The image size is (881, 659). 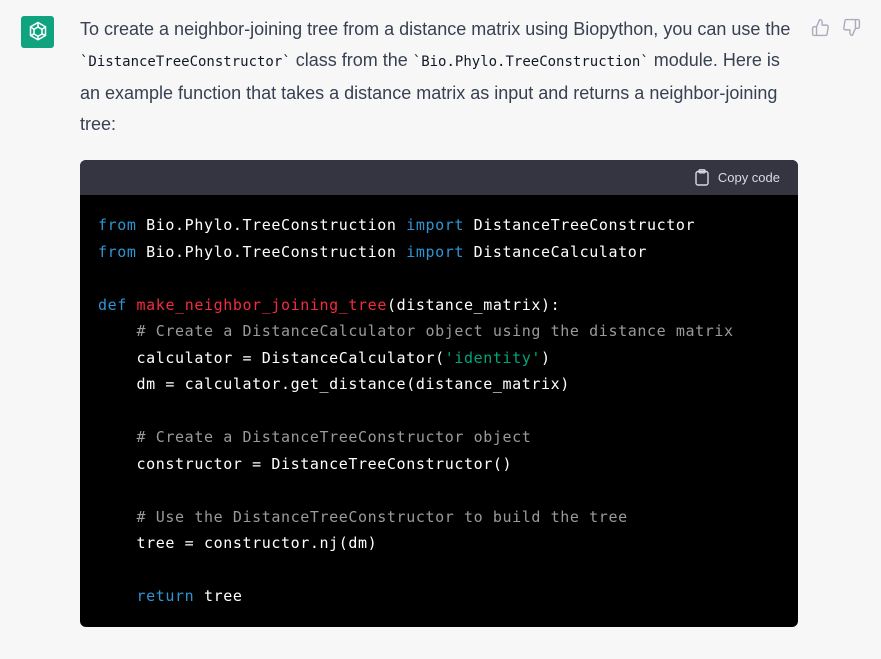 I want to click on code-text: tree, so click(x=218, y=596).